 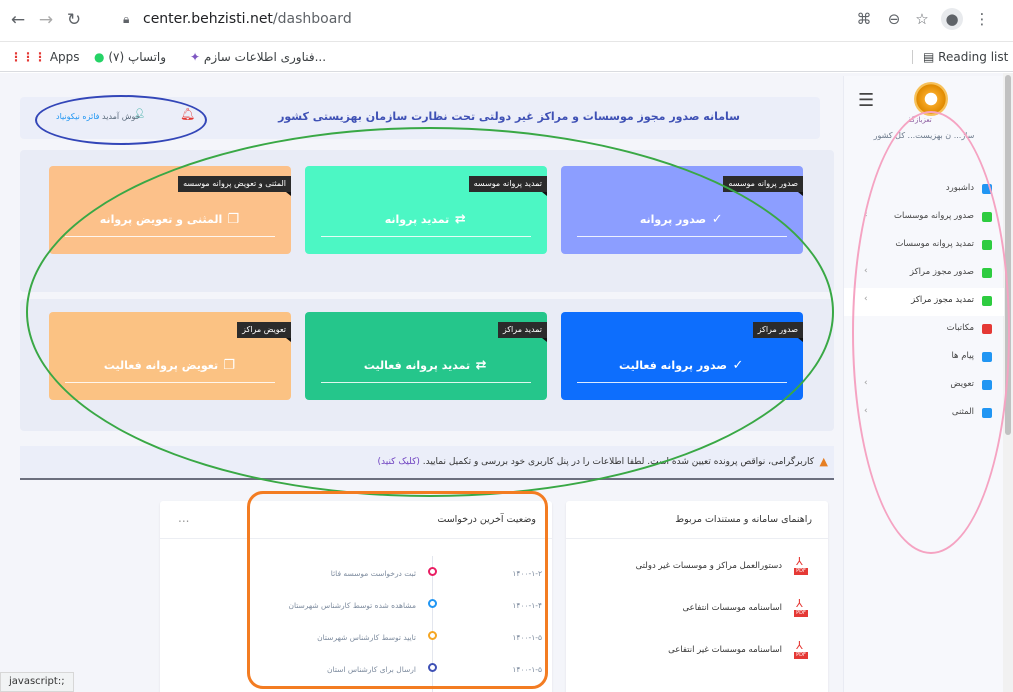 I want to click on more-menu-icon: ⋮, so click(x=982, y=19).